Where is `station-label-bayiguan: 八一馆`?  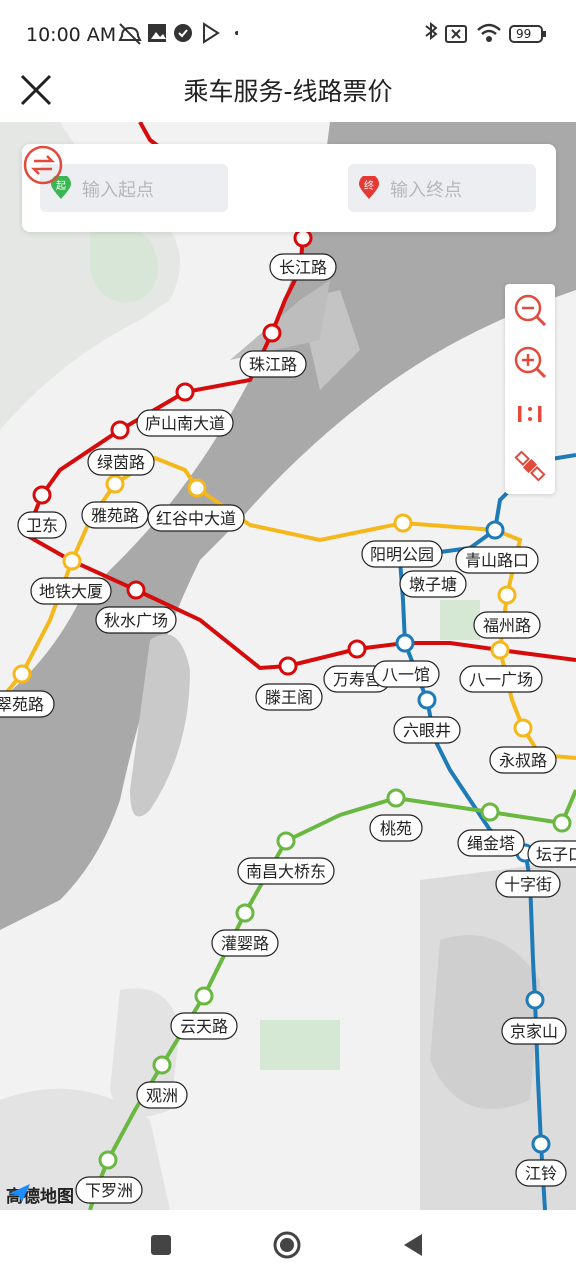 station-label-bayiguan: 八一馆 is located at coordinates (406, 674).